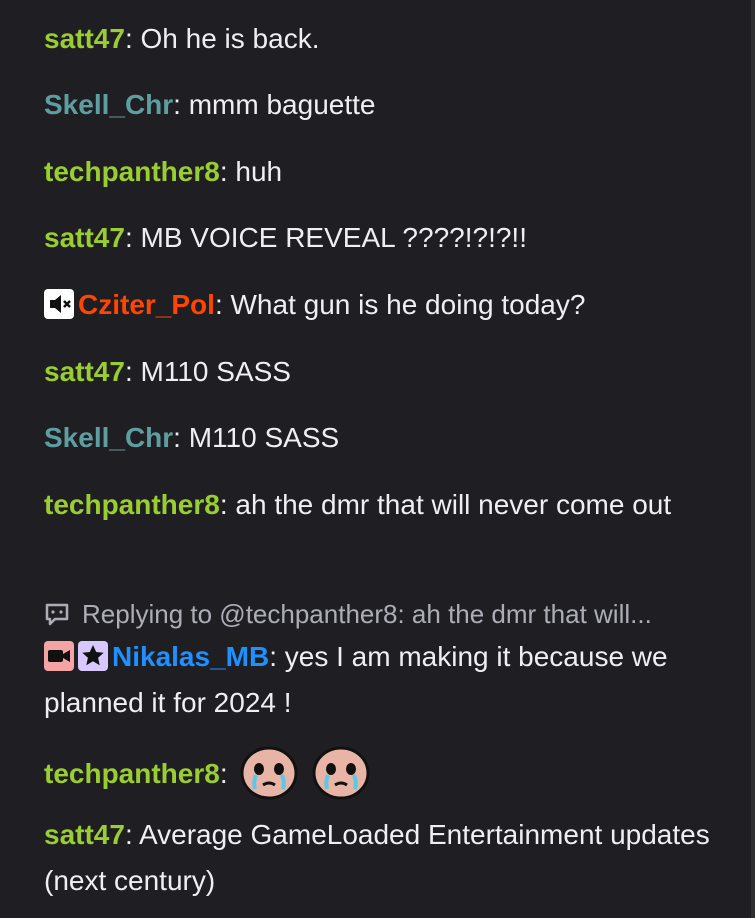  I want to click on message-text: MB VOICE REVEAL ????!?!?!!, so click(333, 237).